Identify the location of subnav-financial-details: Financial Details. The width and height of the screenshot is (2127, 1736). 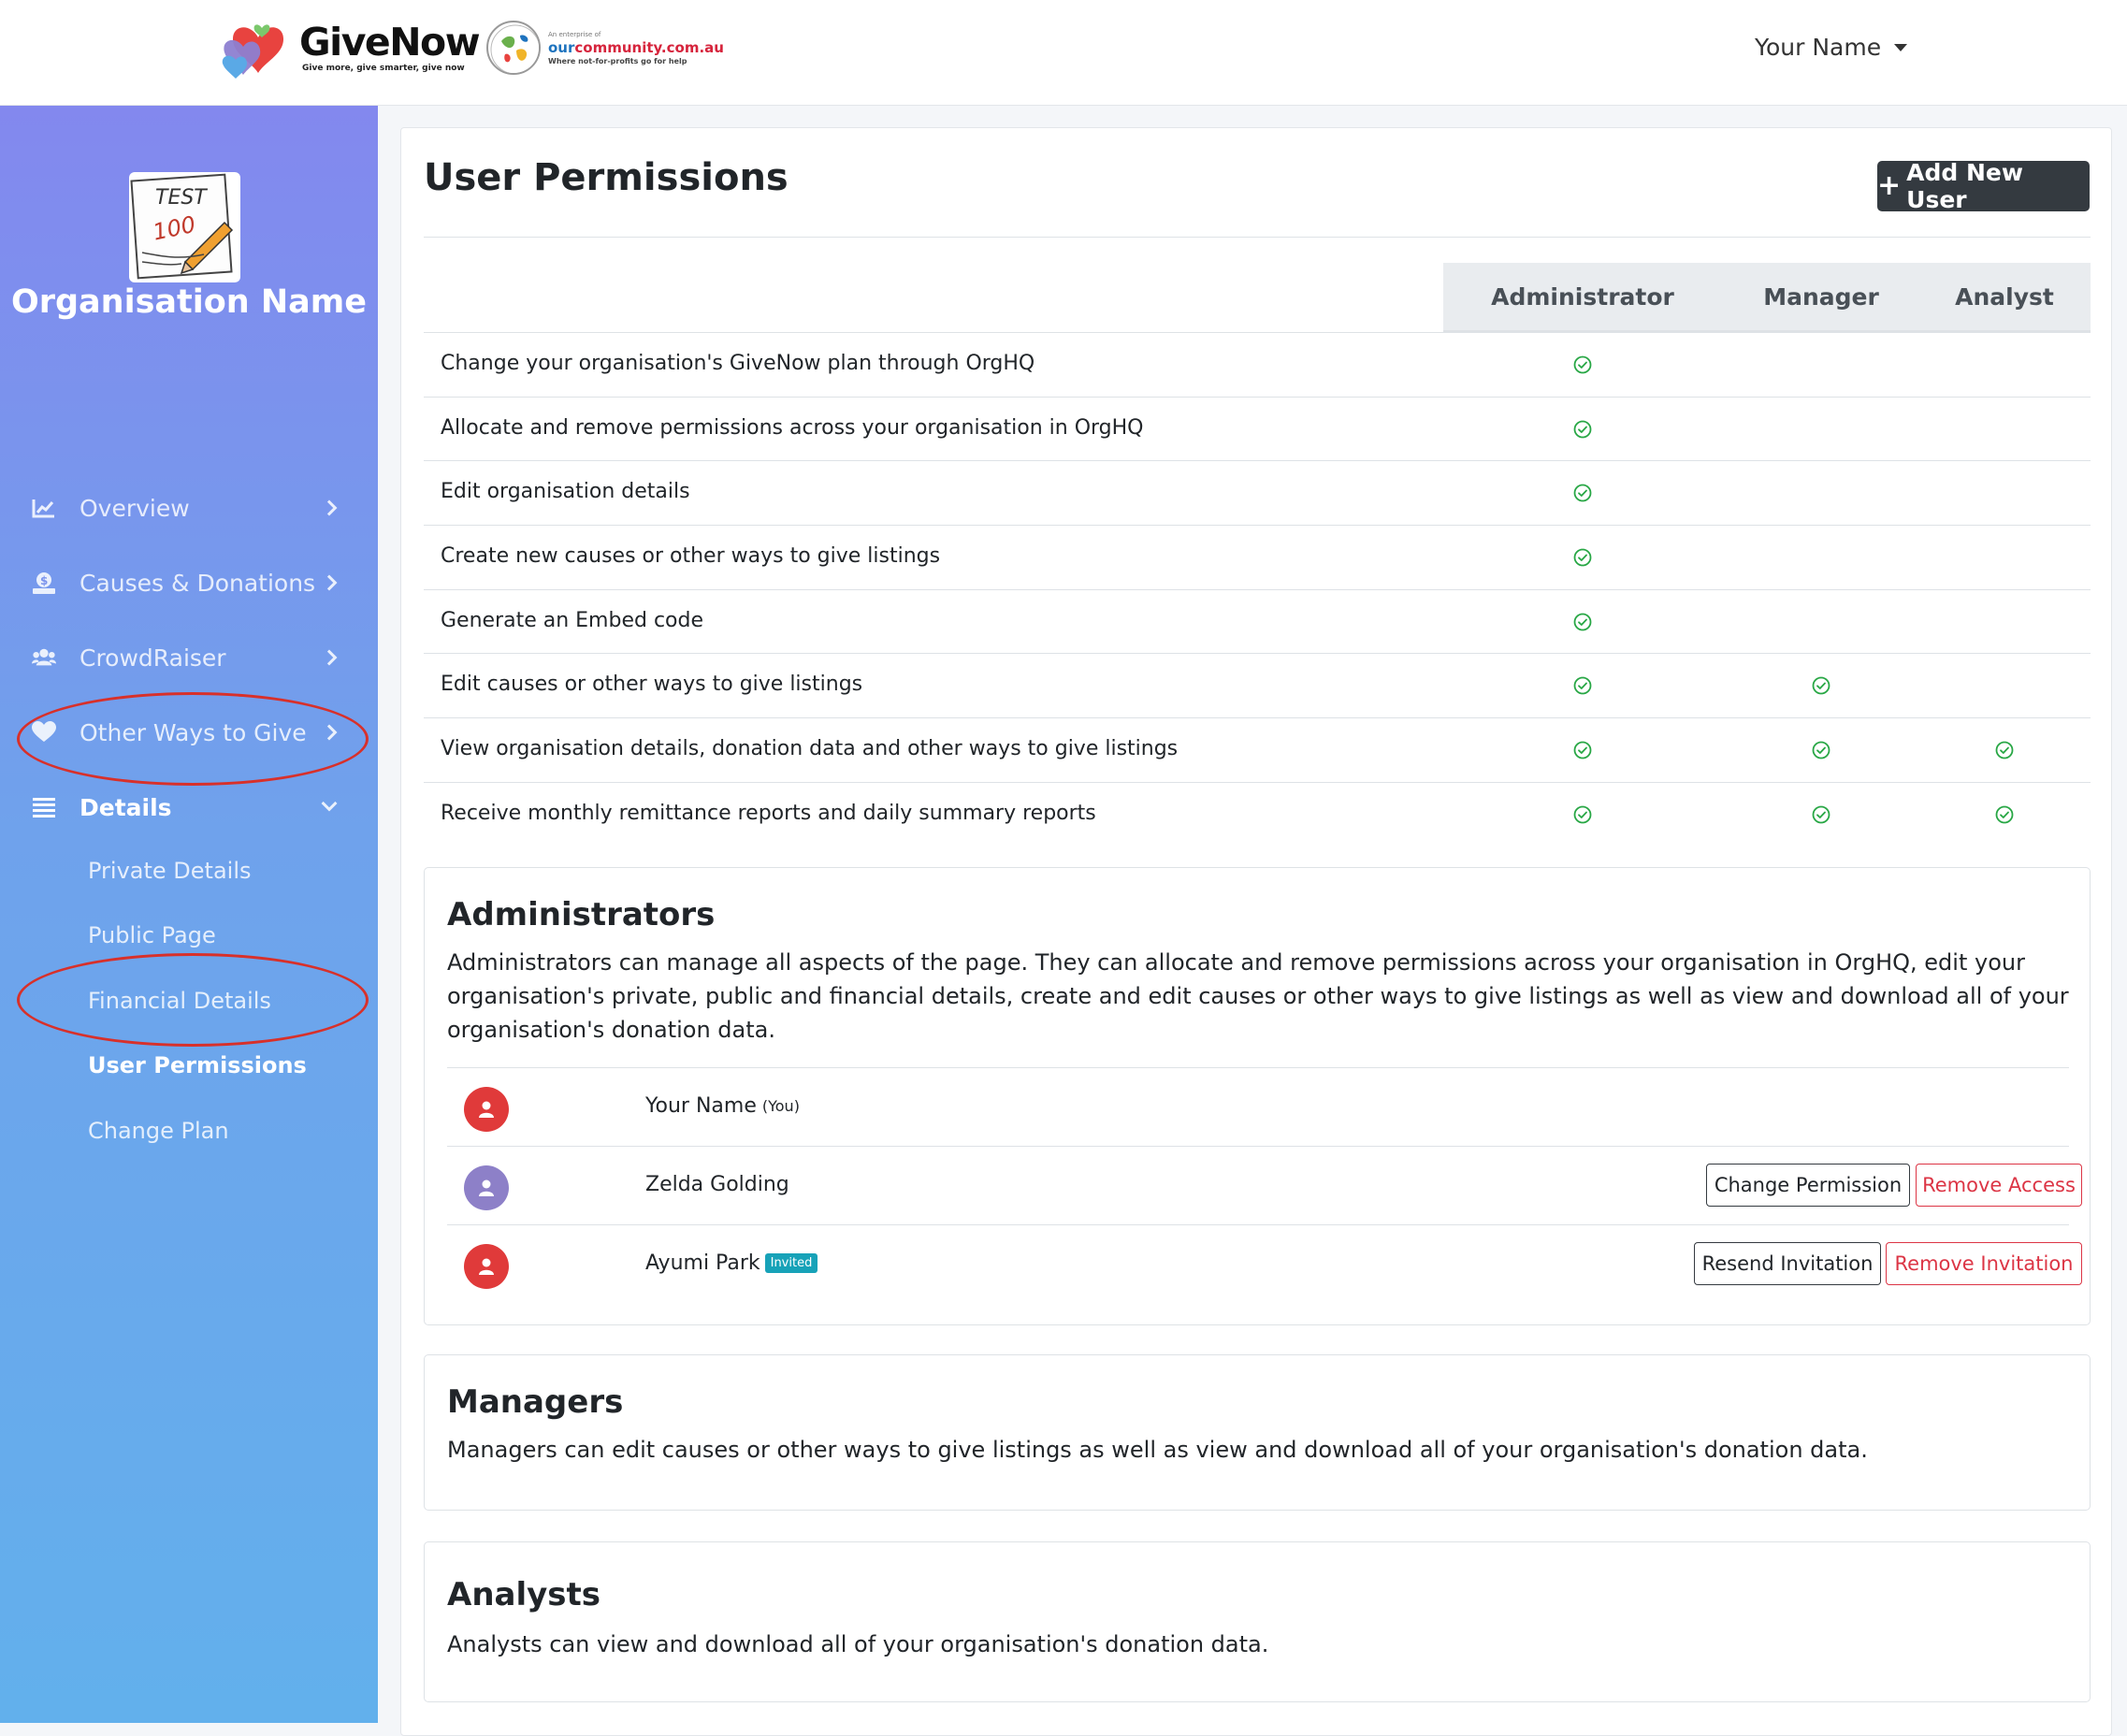
(179, 1001).